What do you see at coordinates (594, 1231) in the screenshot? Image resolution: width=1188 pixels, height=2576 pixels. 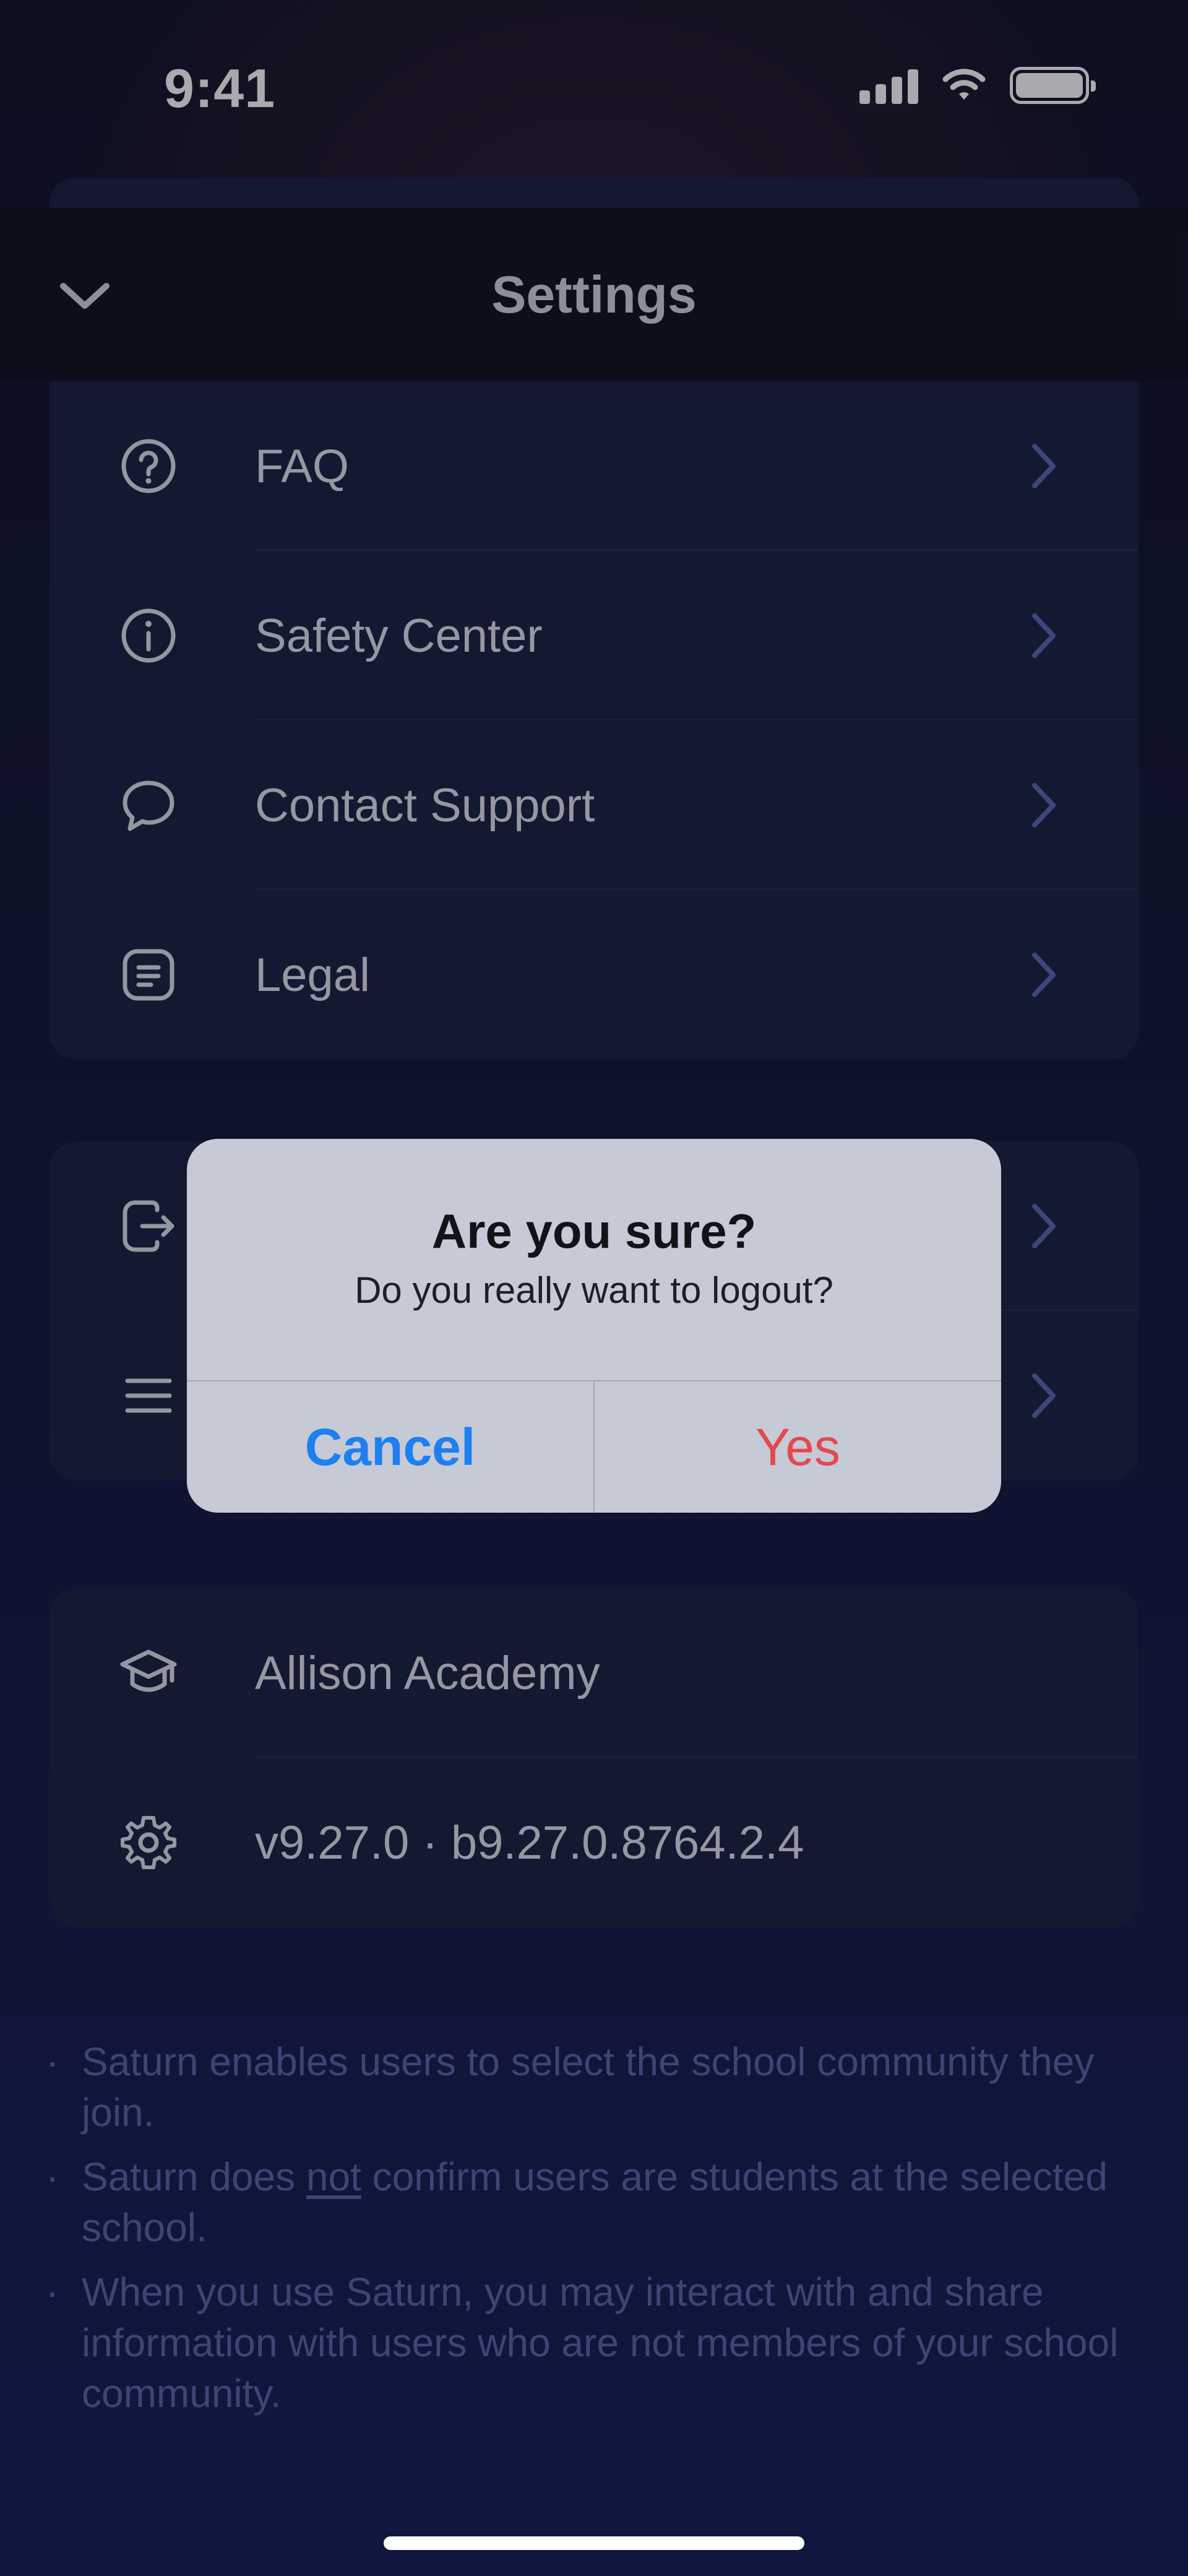 I see `dialog-title: Are you sure?` at bounding box center [594, 1231].